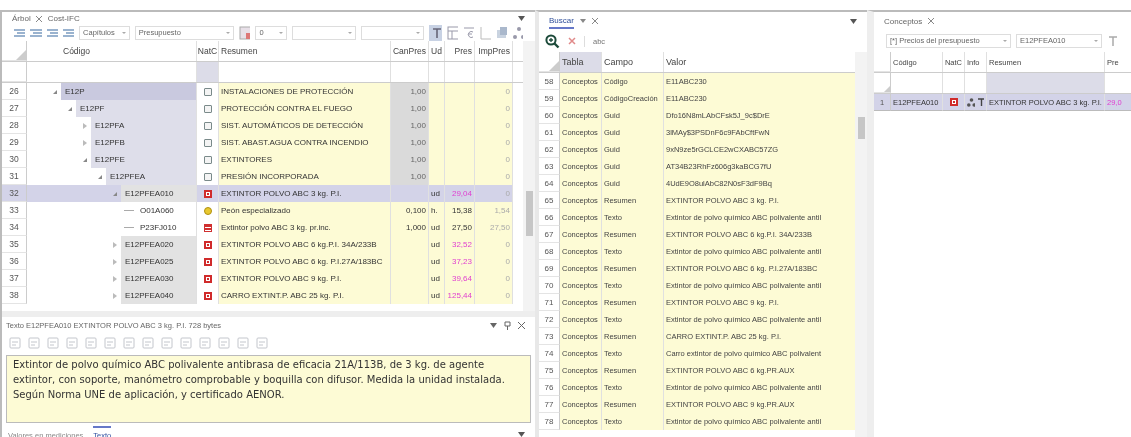  I want to click on hierarchy-icon, so click(517, 33).